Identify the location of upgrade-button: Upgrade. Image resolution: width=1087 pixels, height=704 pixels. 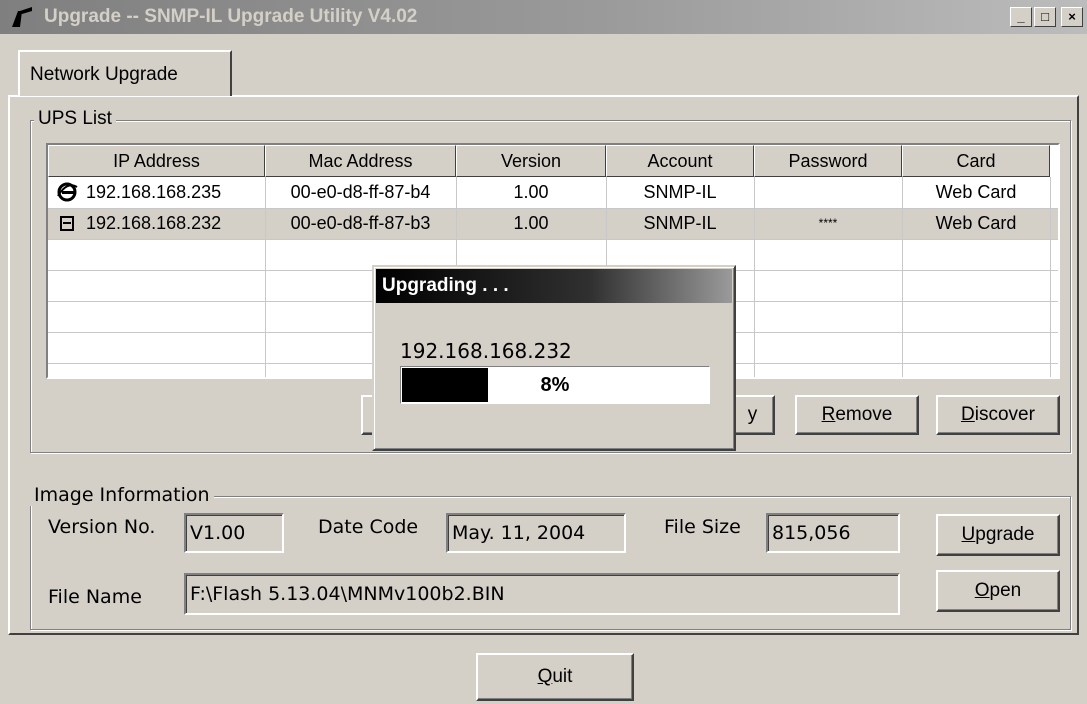
(998, 535).